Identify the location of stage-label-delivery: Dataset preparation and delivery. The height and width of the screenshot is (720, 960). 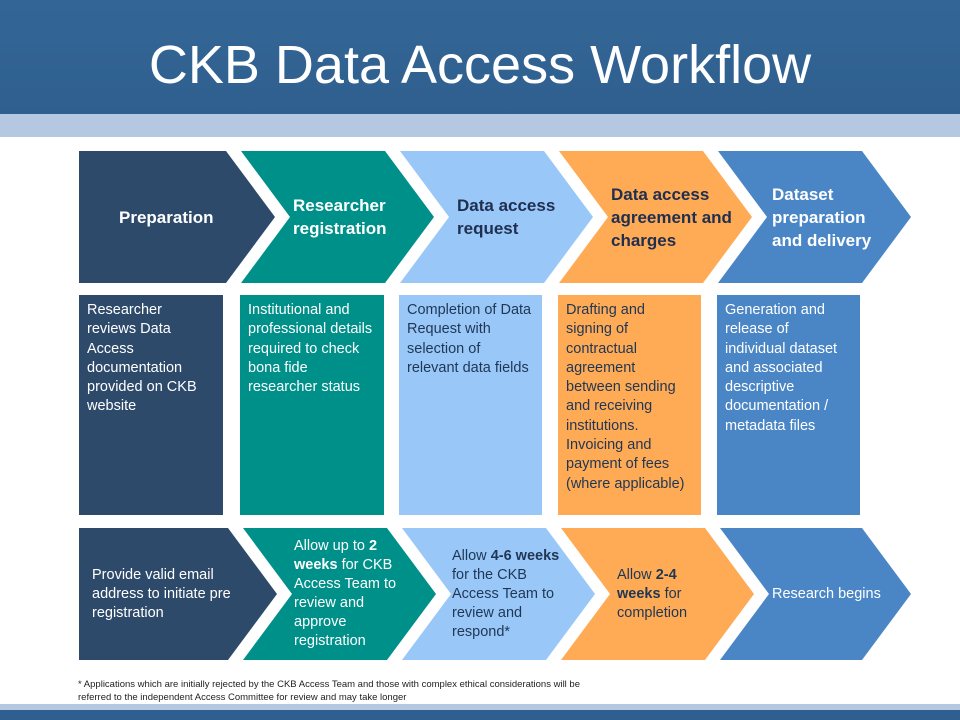
(822, 217).